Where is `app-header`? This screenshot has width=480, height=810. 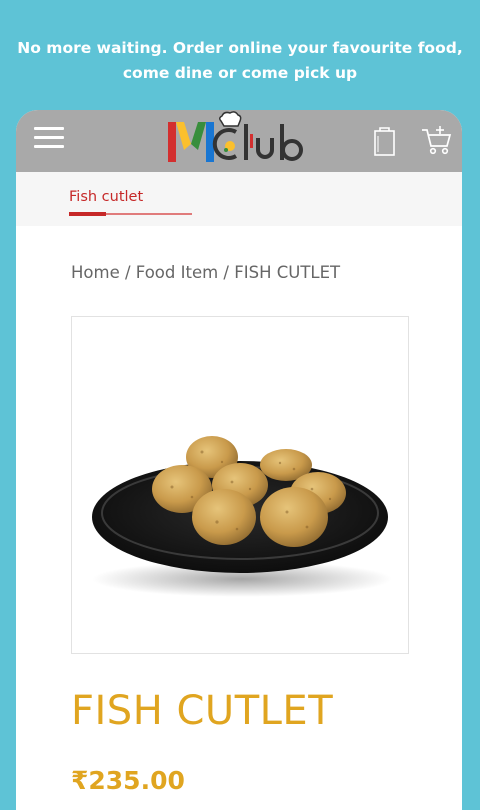
app-header is located at coordinates (239, 141).